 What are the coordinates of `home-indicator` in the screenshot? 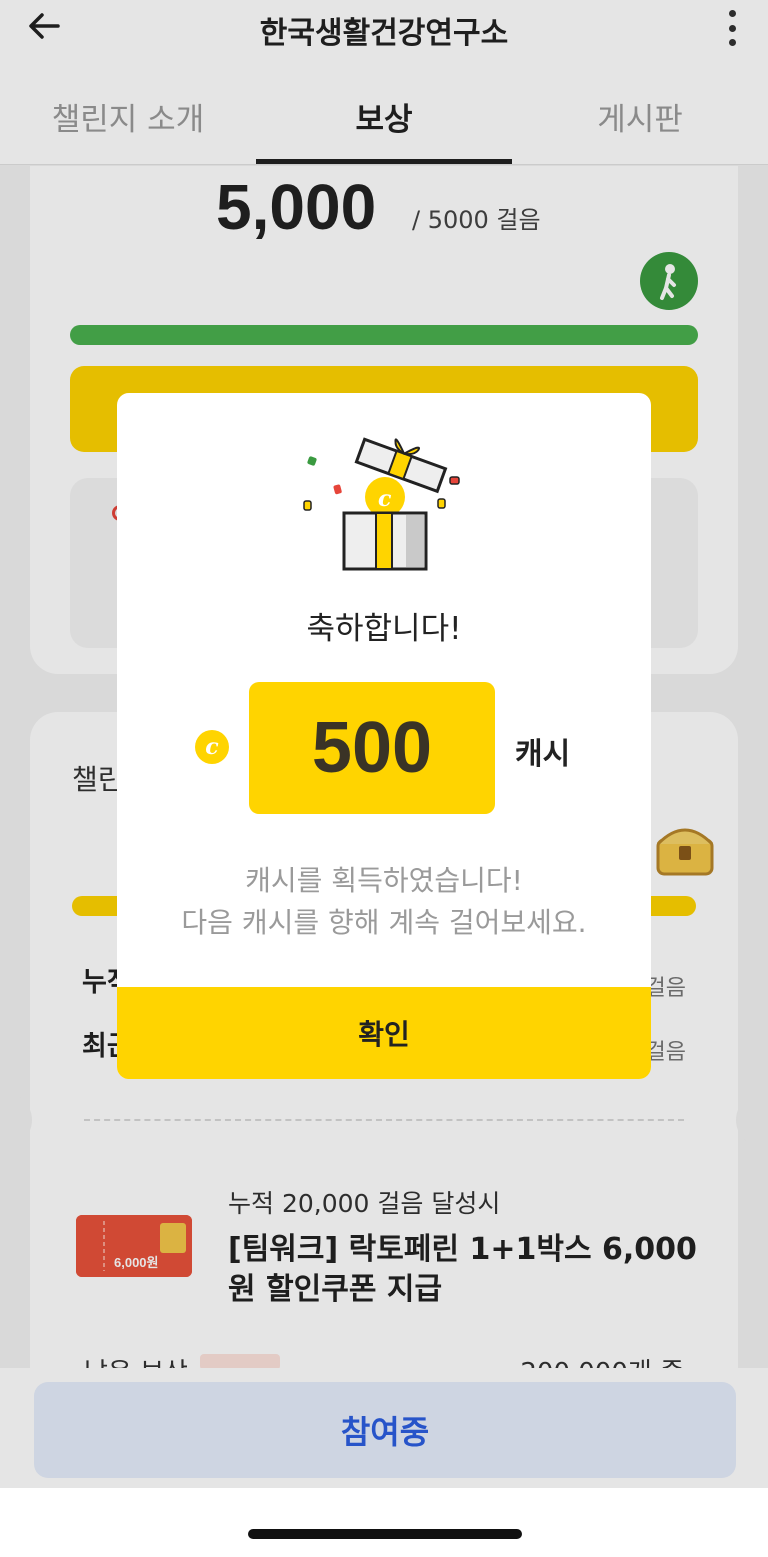 It's located at (385, 1534).